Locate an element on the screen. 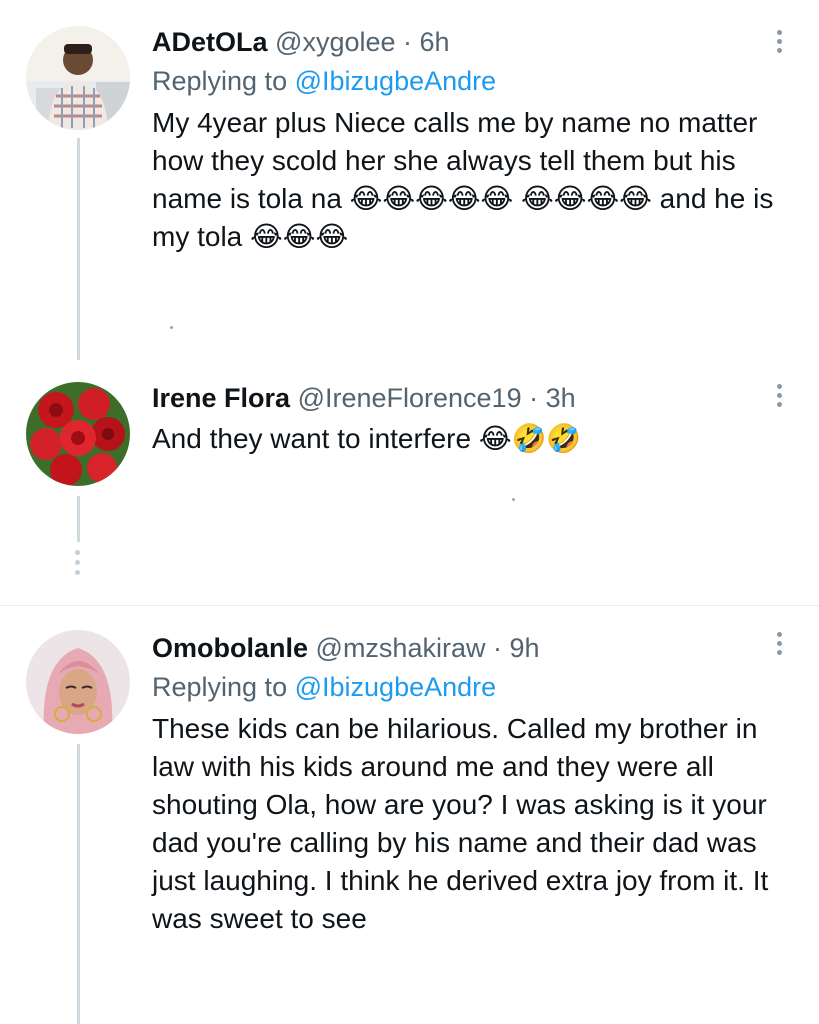  thread-more-dots-icon is located at coordinates (77, 565).